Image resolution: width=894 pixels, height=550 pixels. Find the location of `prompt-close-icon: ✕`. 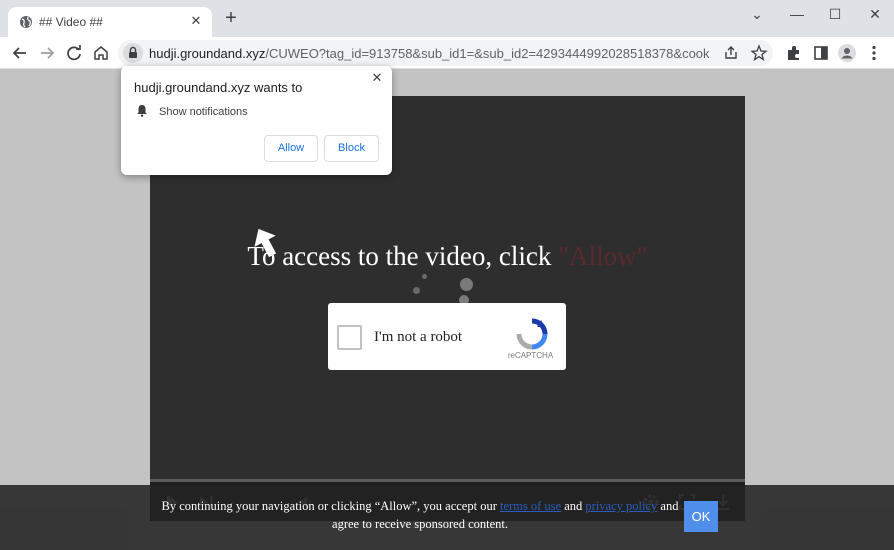

prompt-close-icon: ✕ is located at coordinates (377, 78).